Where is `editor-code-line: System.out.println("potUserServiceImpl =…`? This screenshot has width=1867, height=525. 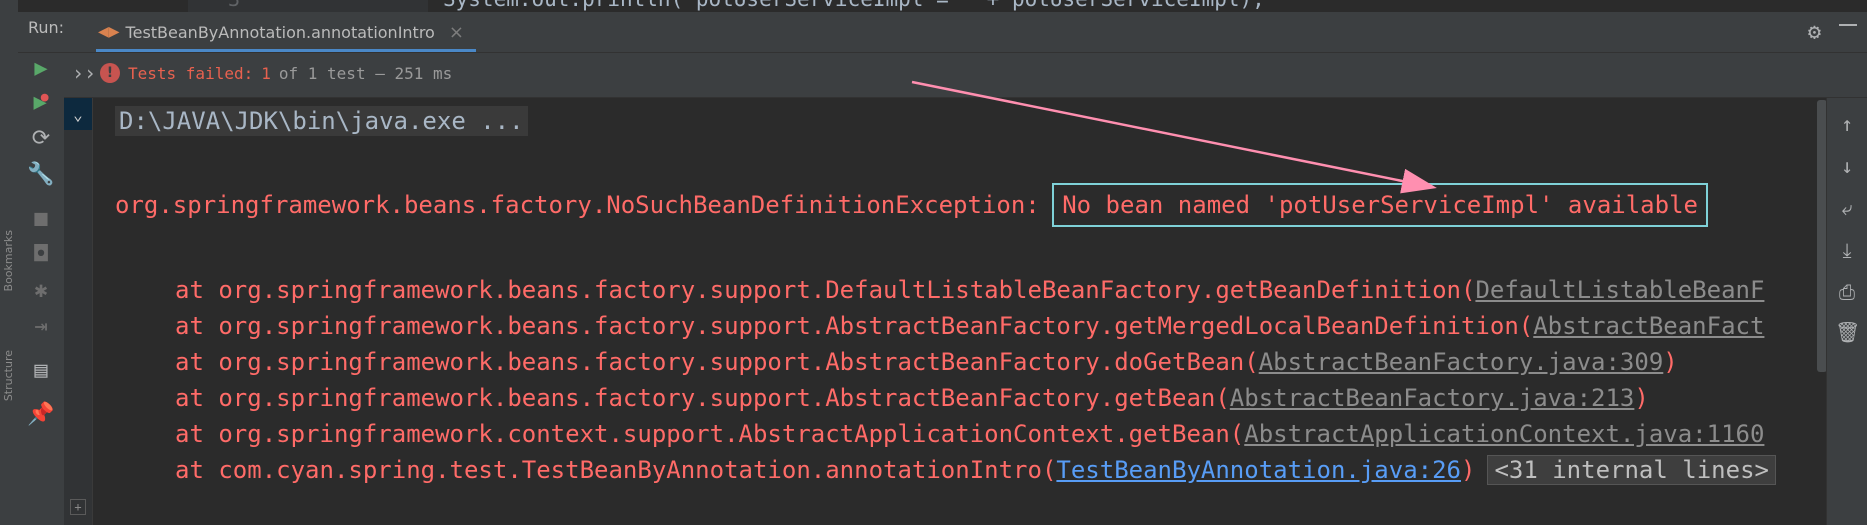
editor-code-line: System.out.println("potUserServiceImpl =… is located at coordinates (854, 5).